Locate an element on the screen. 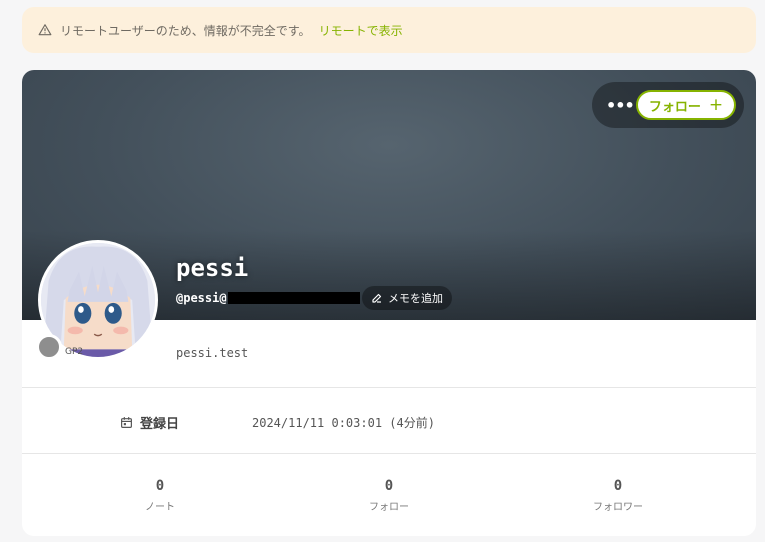 Image resolution: width=765 pixels, height=542 pixels. avatar-caption: GP2 is located at coordinates (74, 352).